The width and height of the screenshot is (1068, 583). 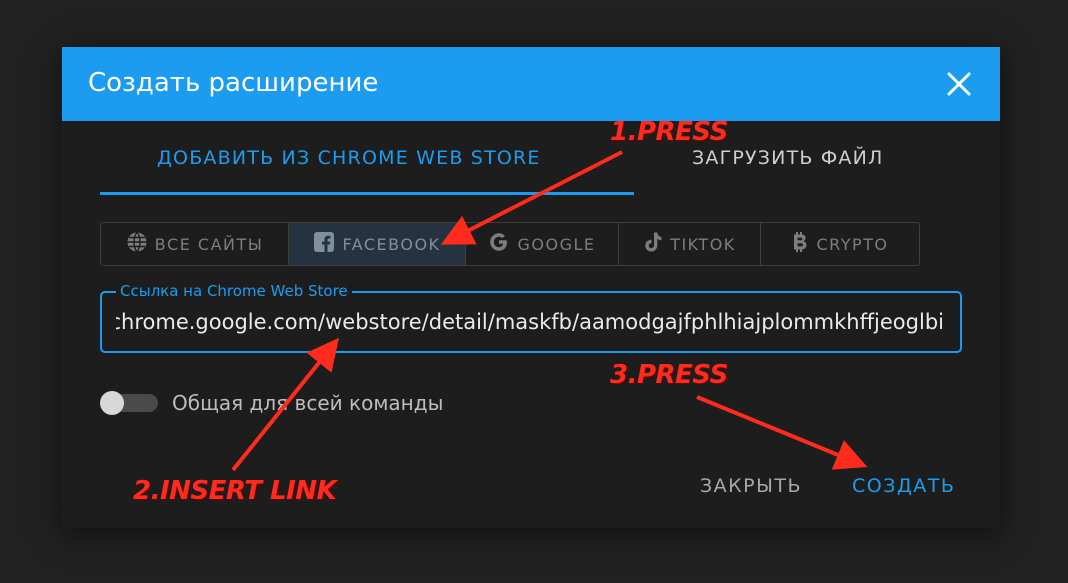 I want to click on tab-upload-file: ЗАГРУЗИТЬ ФАЙЛ, so click(x=788, y=162).